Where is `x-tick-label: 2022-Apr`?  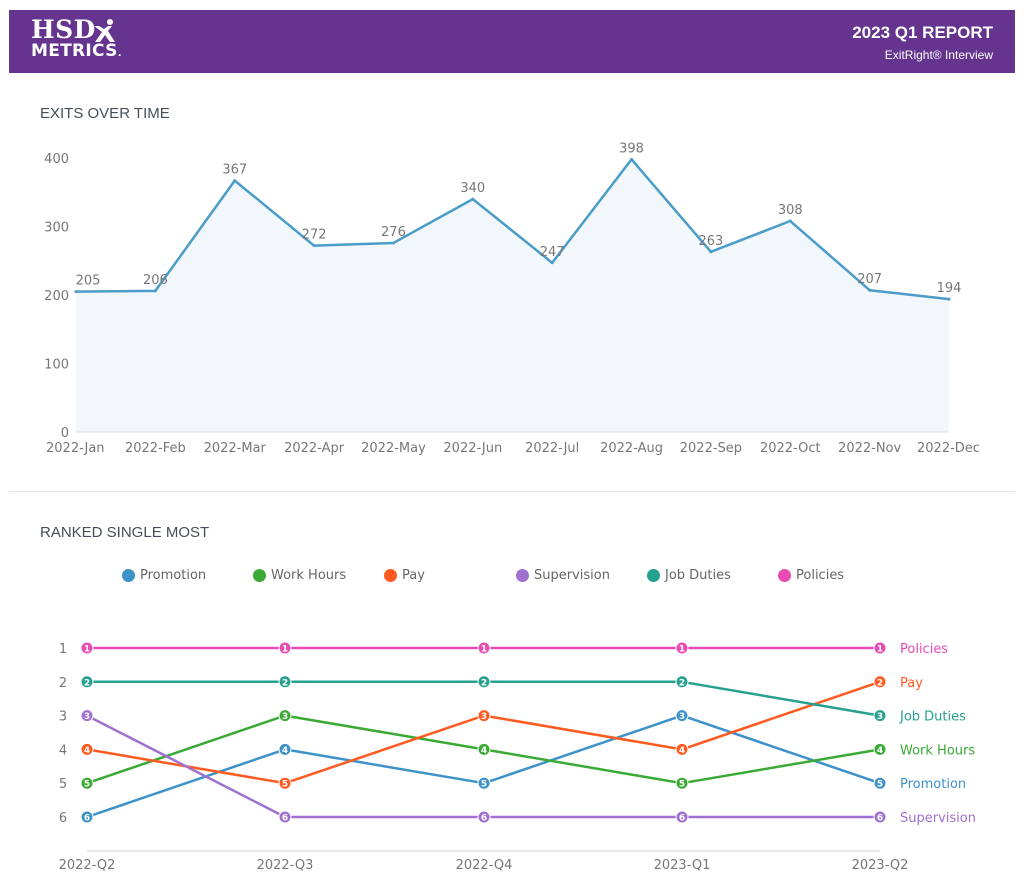
x-tick-label: 2022-Apr is located at coordinates (314, 448).